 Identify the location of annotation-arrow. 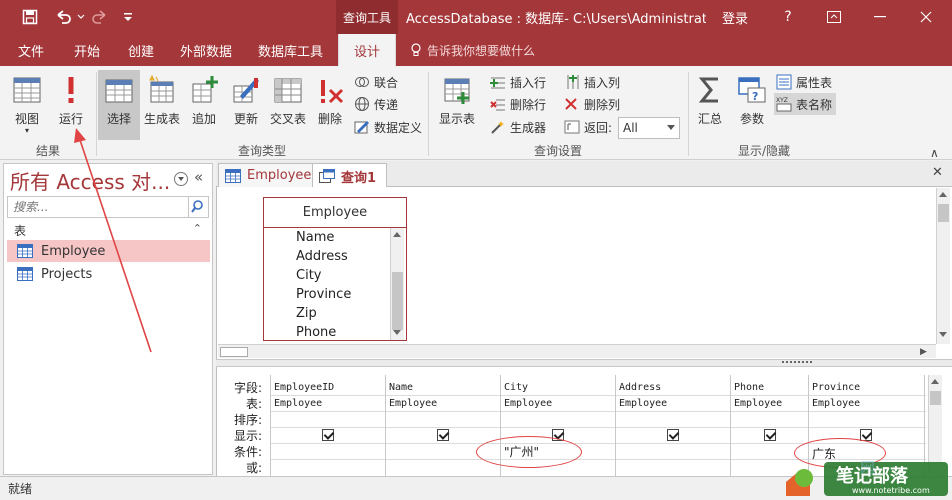
(113, 240).